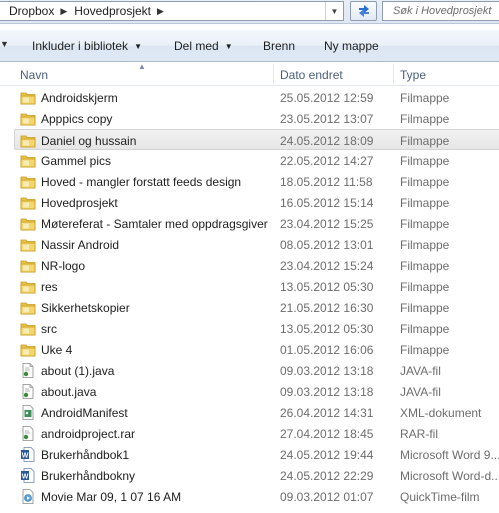 This screenshot has height=513, width=499. Describe the element at coordinates (327, 308) in the screenshot. I see `file-date-modified: 21.05.2012 16:30` at that location.